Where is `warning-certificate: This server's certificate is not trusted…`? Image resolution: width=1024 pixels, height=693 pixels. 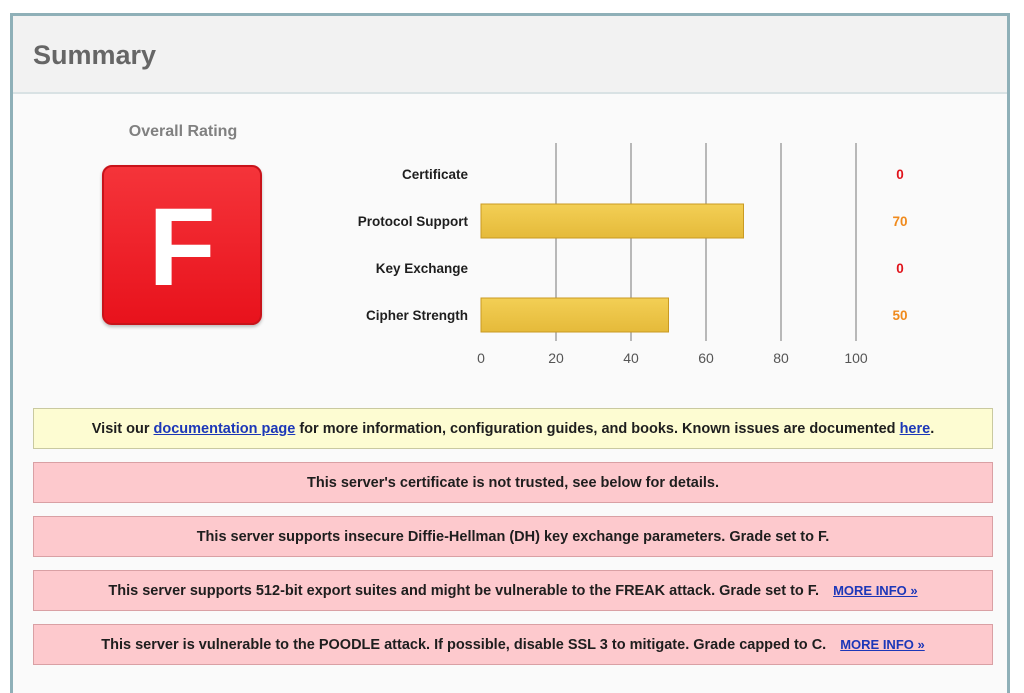
warning-certificate: This server's certificate is not trusted… is located at coordinates (513, 482).